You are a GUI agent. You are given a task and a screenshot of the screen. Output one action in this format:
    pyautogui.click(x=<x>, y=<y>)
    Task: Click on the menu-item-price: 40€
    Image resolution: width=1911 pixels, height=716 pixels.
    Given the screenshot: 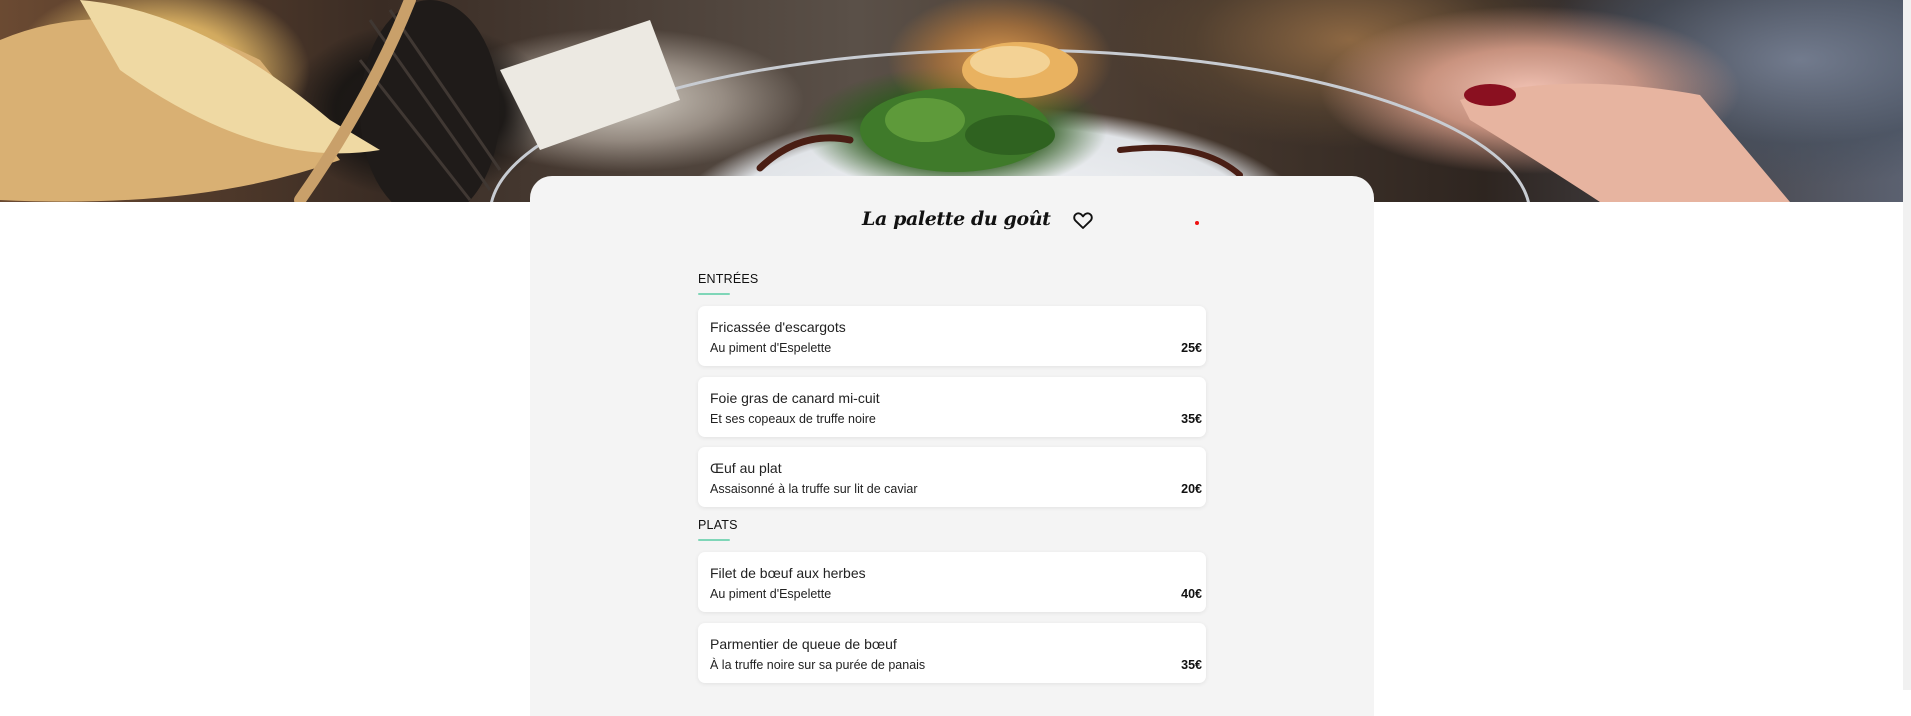 What is the action you would take?
    pyautogui.click(x=1191, y=594)
    